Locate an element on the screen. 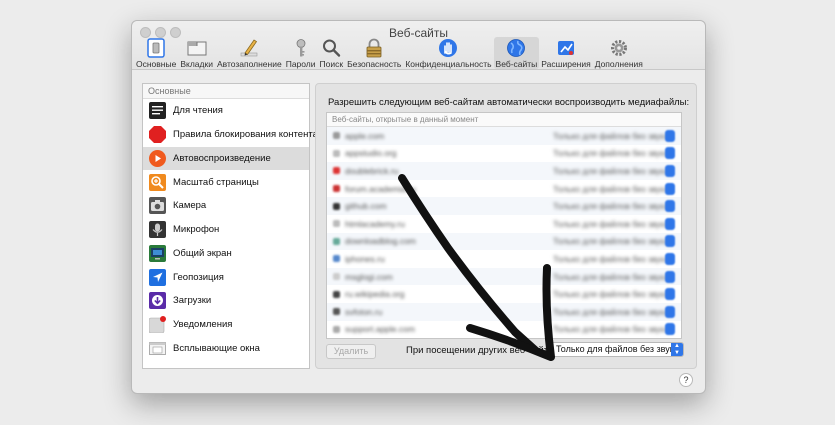 The height and width of the screenshot is (425, 835). sidebar-item-downloads: Загрузки is located at coordinates (226, 301).